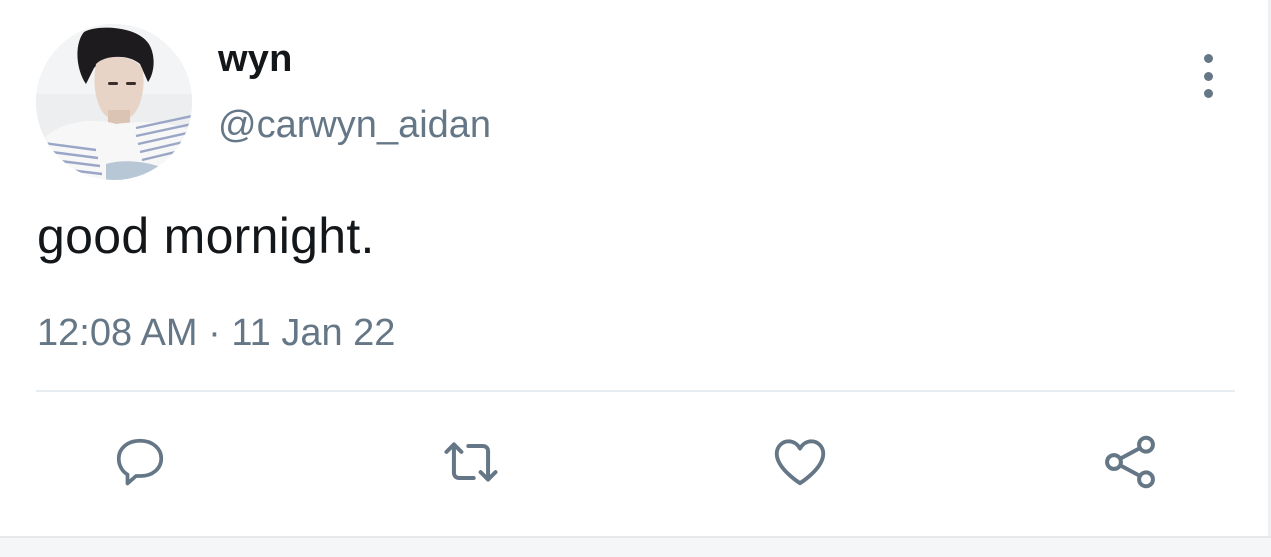 The height and width of the screenshot is (557, 1271). I want to click on avatar-photo, so click(114, 102).